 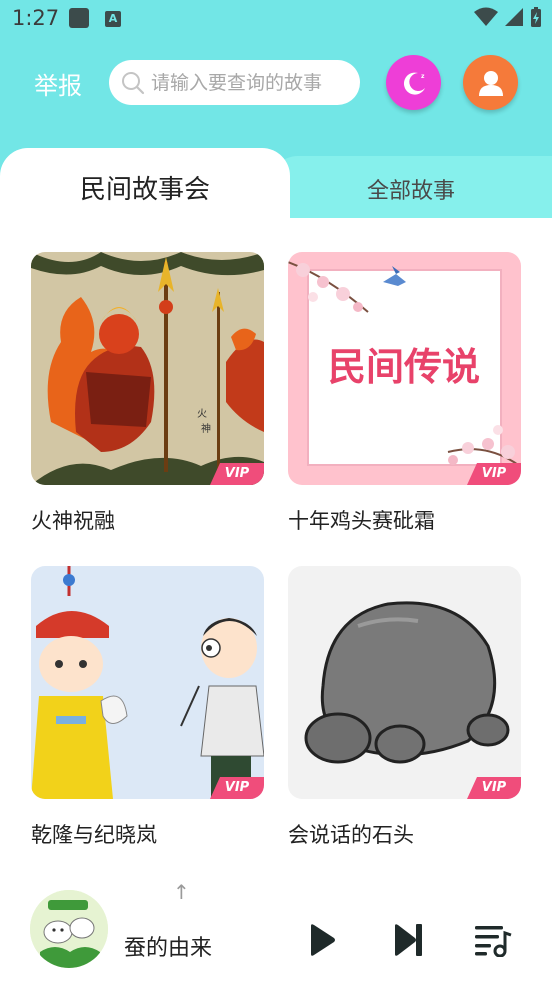 I want to click on status-indicators, so click(x=508, y=17).